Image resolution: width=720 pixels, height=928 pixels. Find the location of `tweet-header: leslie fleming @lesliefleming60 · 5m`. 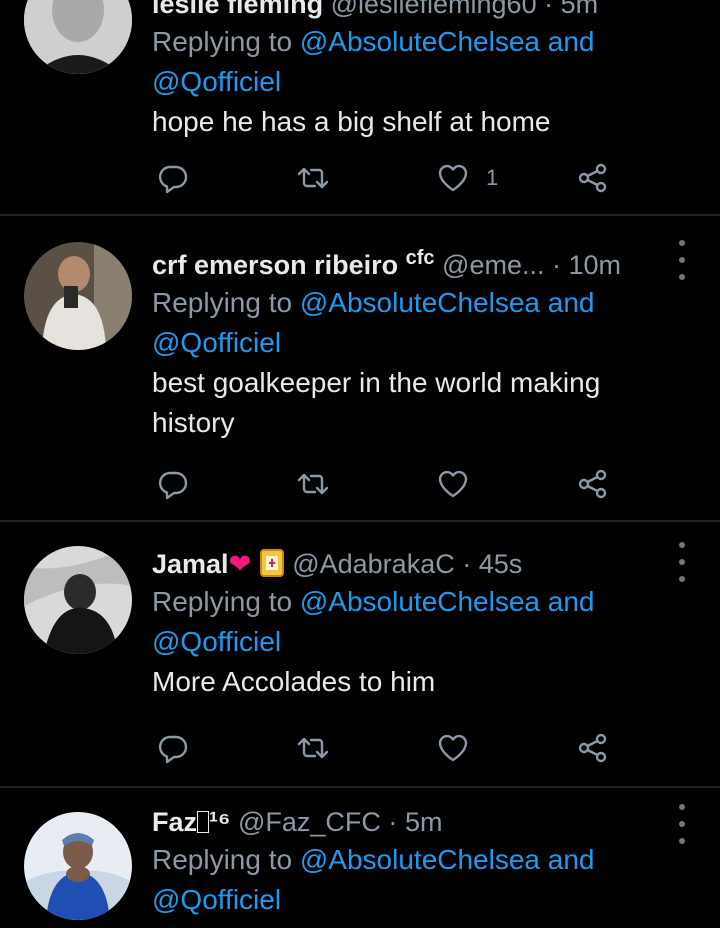

tweet-header: leslie fleming @lesliefleming60 · 5m is located at coordinates (418, 11).